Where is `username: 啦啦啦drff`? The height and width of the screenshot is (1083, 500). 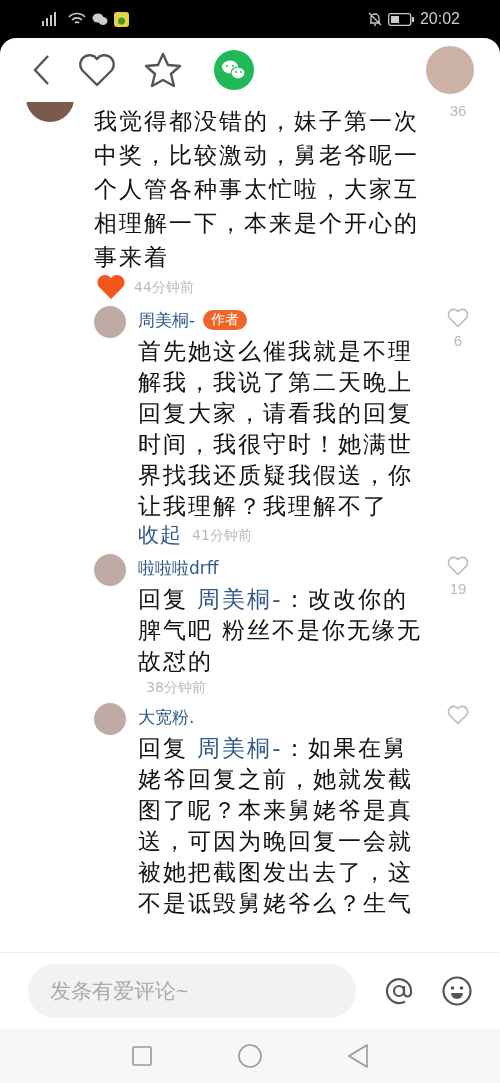 username: 啦啦啦drff is located at coordinates (178, 568).